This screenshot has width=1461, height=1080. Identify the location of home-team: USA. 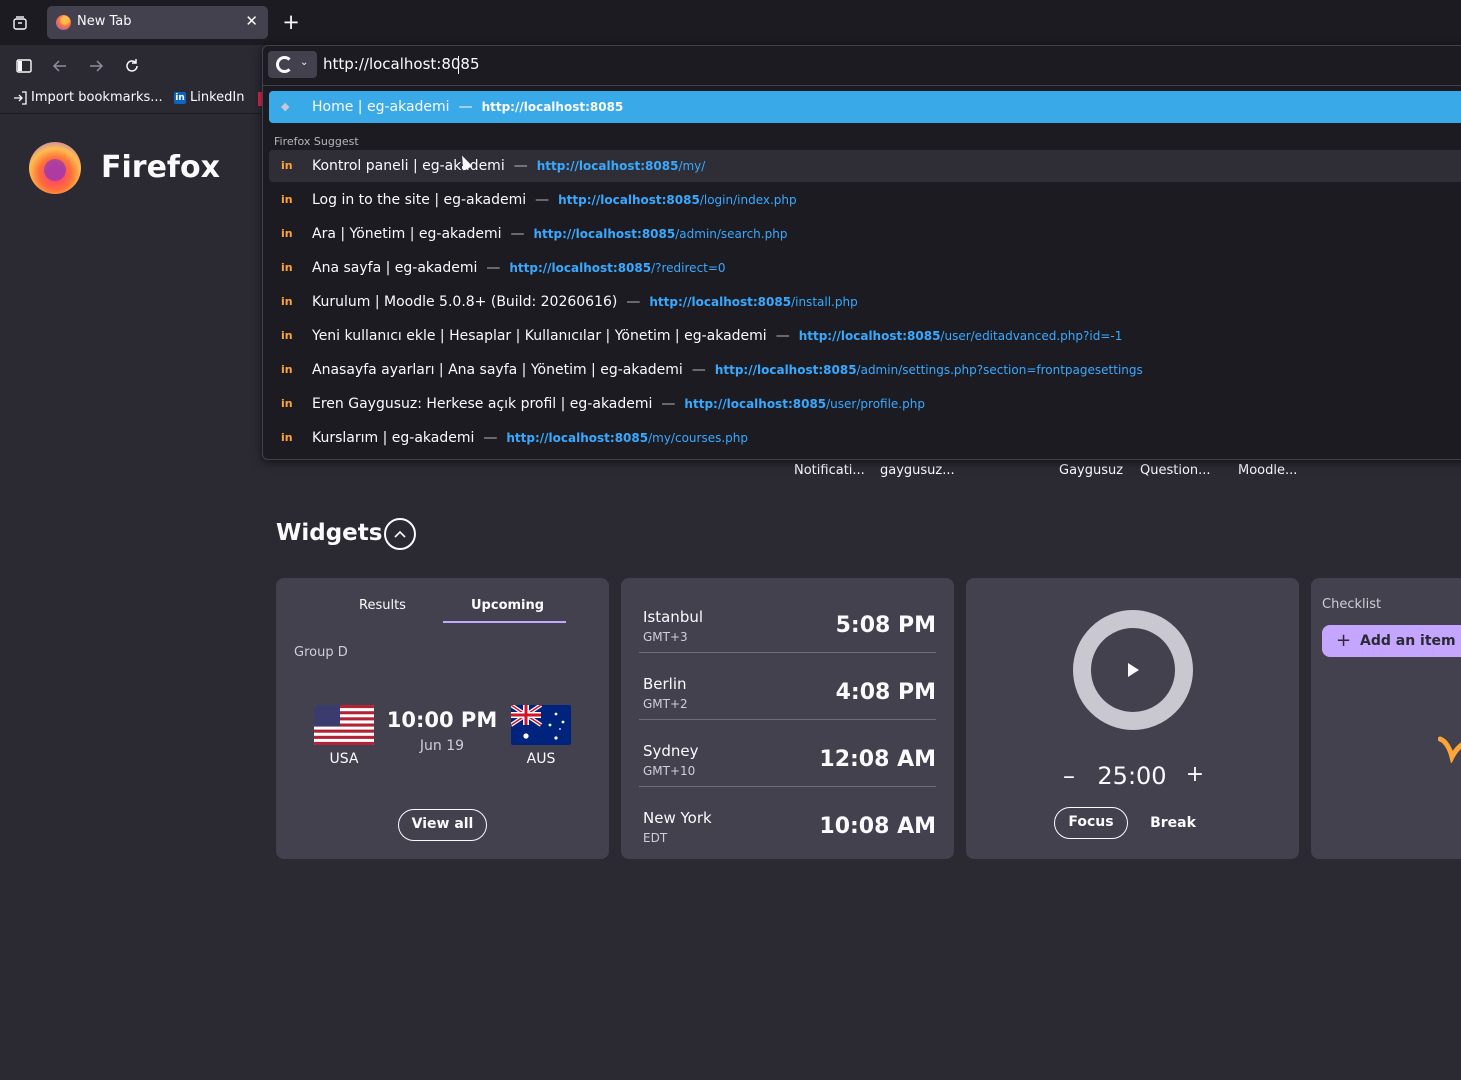
(344, 759).